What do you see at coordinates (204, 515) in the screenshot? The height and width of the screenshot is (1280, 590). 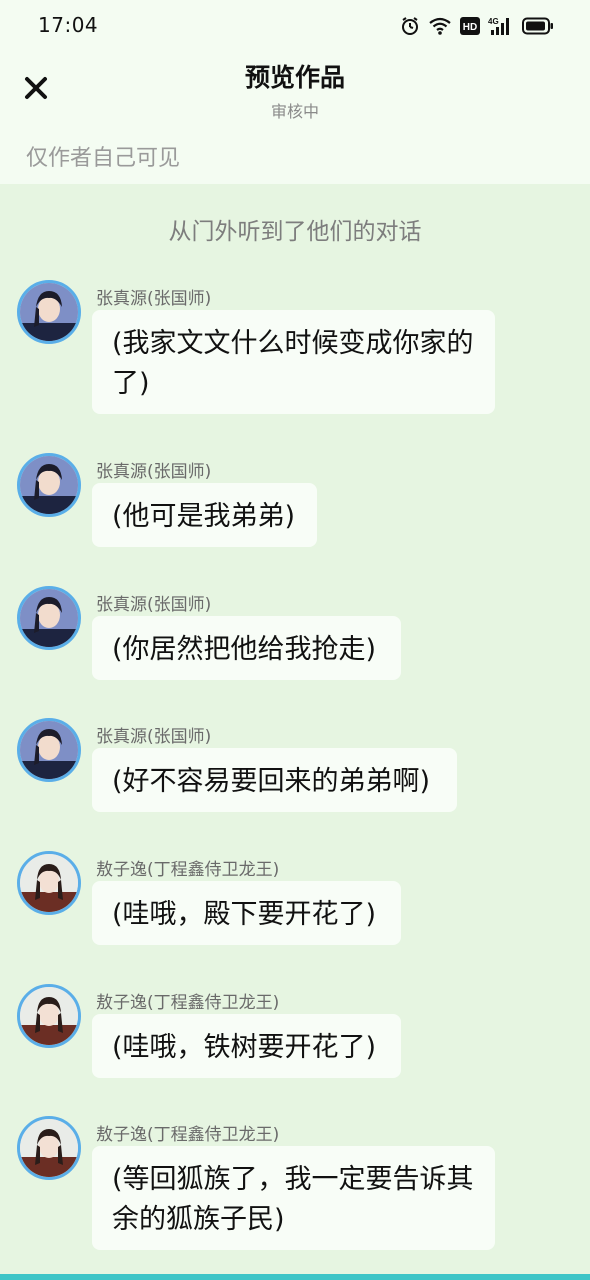 I see `message-bubble: (他可是我弟弟)` at bounding box center [204, 515].